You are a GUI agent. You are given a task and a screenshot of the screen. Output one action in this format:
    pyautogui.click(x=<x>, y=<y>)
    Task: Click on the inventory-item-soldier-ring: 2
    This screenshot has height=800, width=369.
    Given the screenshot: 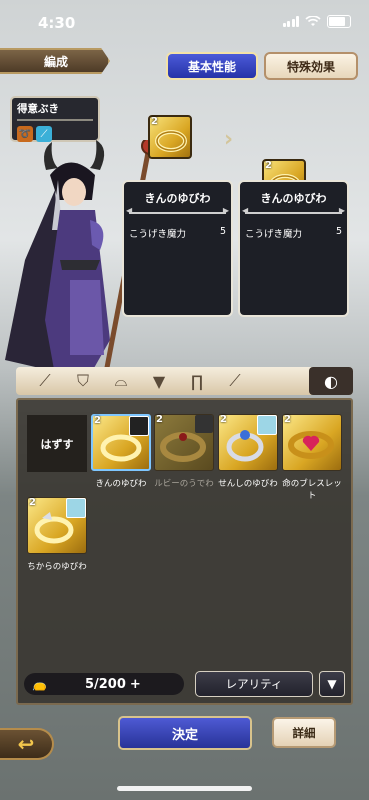 What is the action you would take?
    pyautogui.click(x=248, y=442)
    